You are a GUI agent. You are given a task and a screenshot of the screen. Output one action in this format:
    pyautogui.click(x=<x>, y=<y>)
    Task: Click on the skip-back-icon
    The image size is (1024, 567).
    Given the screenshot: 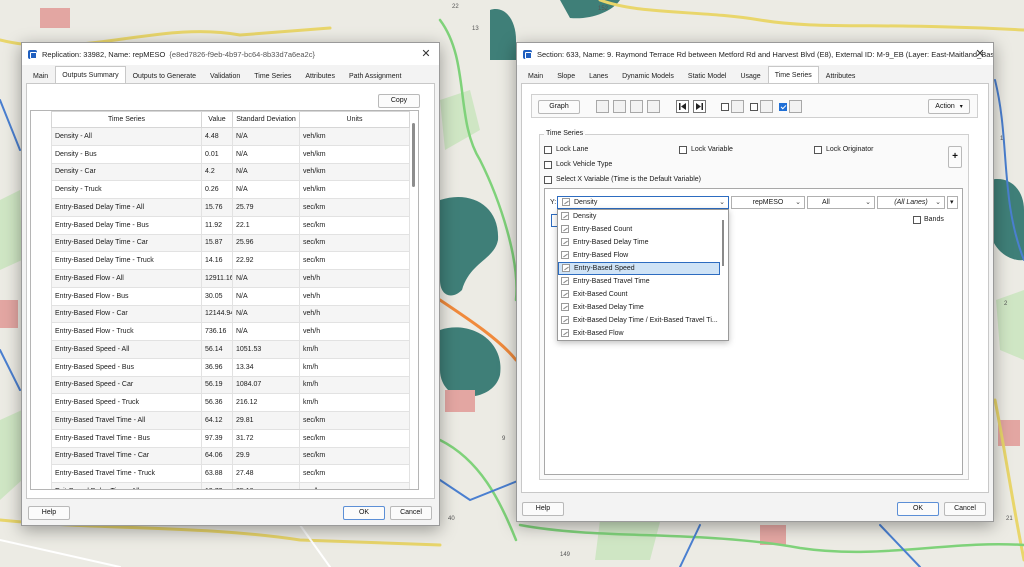 What is the action you would take?
    pyautogui.click(x=682, y=106)
    